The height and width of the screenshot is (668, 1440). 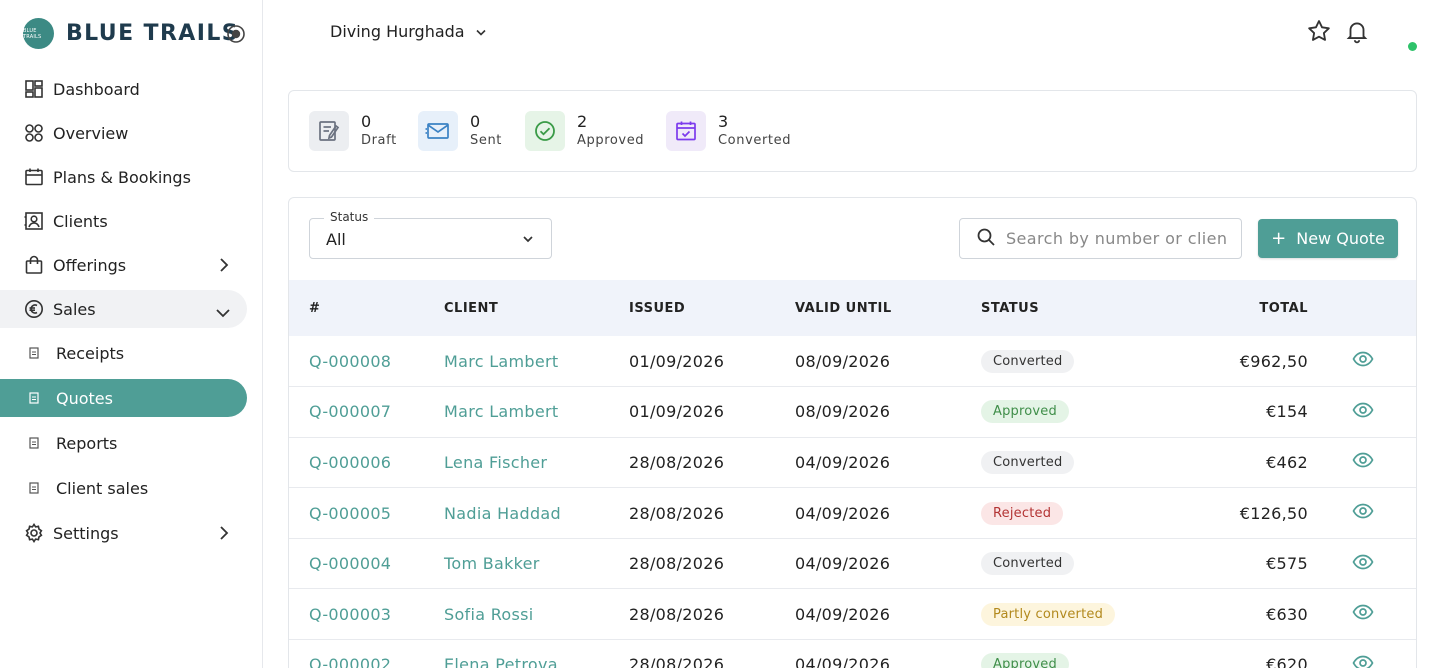 What do you see at coordinates (34, 443) in the screenshot?
I see `document-icon` at bounding box center [34, 443].